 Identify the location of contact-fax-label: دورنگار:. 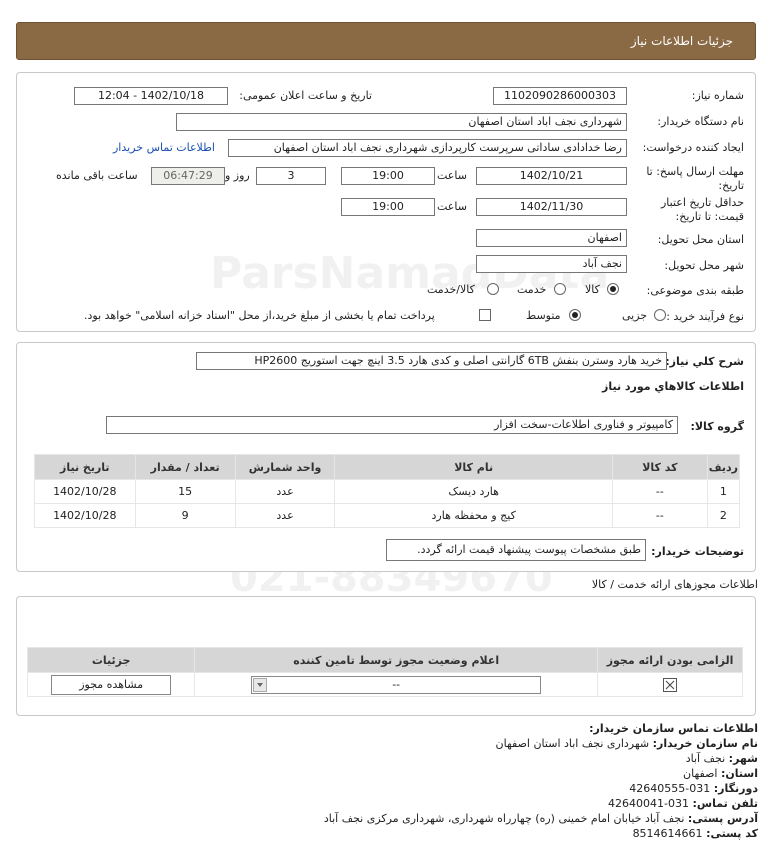
(735, 788).